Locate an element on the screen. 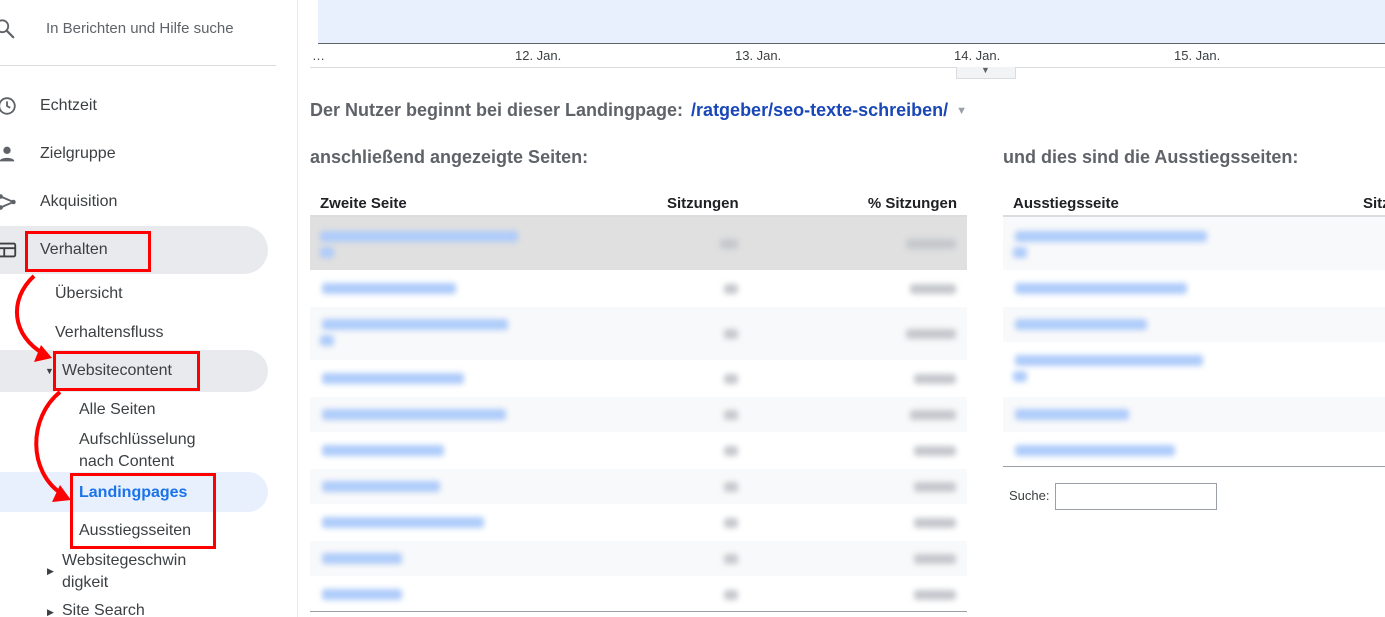 The image size is (1385, 617). sidebar-subitem-uebersicht: Übersicht is located at coordinates (89, 294).